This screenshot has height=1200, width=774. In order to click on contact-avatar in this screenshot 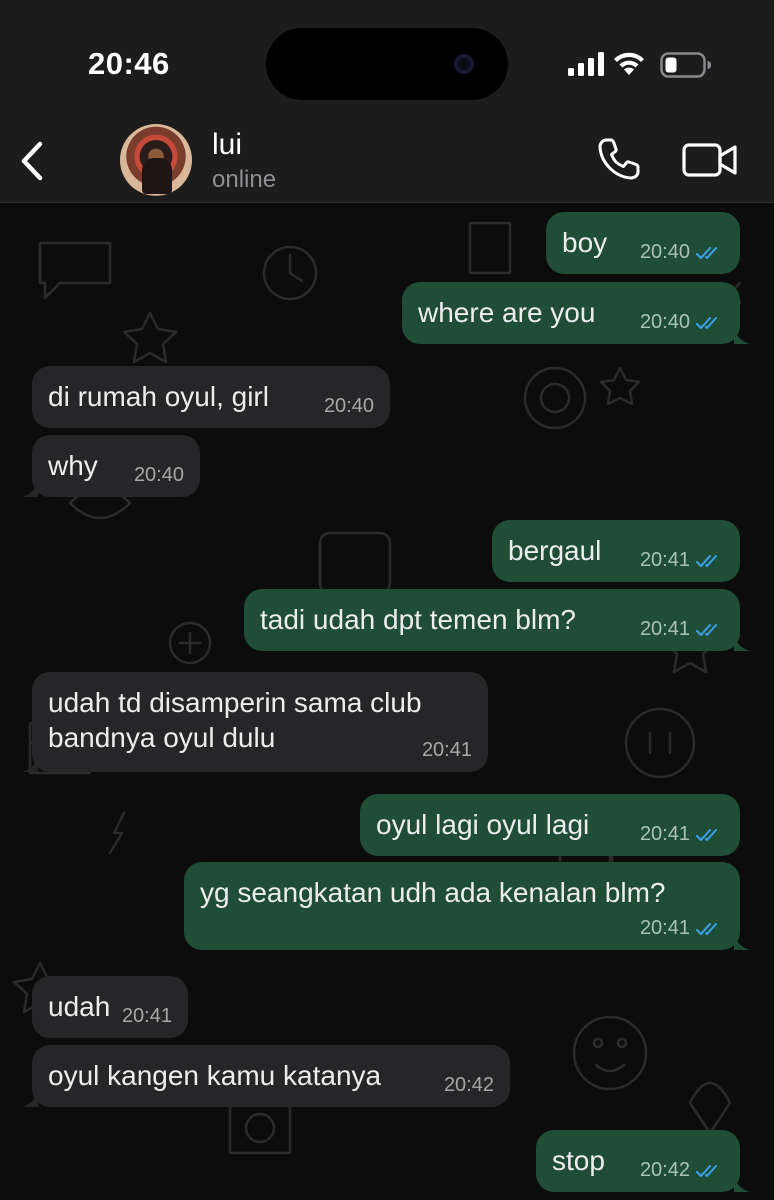, I will do `click(156, 160)`.